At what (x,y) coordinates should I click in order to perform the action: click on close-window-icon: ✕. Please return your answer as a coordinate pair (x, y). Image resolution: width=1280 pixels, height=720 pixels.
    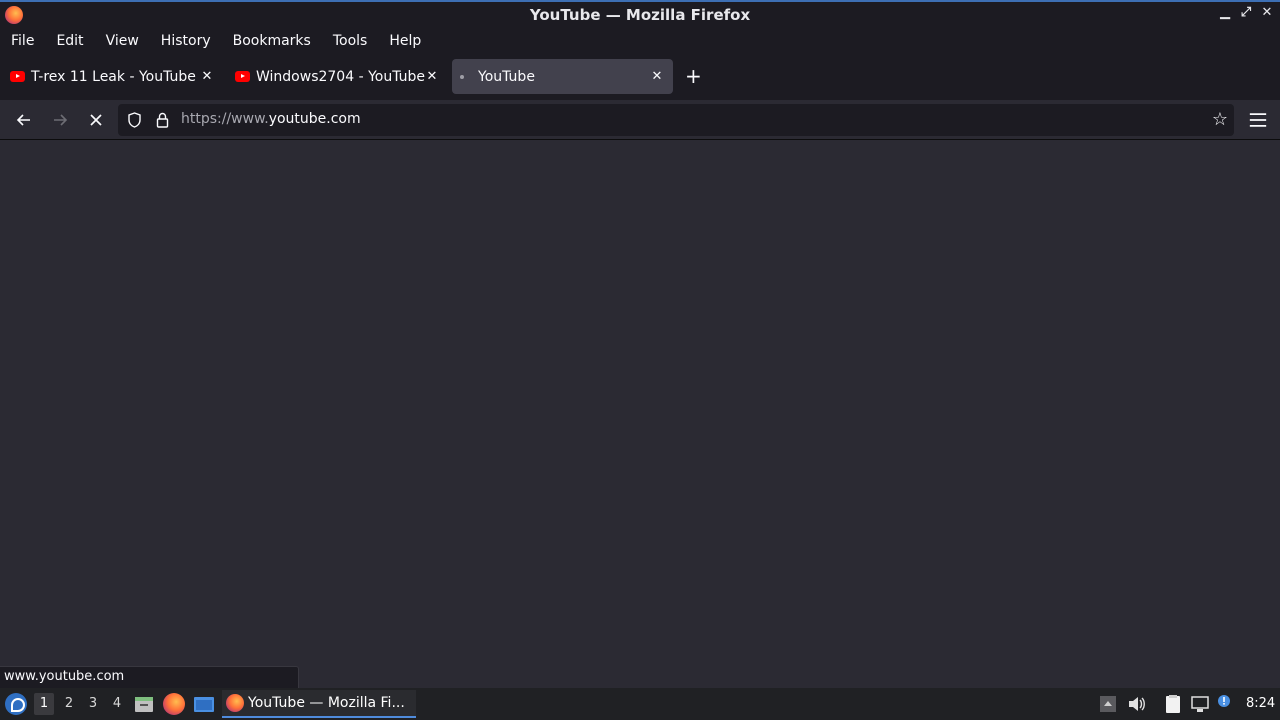
    Looking at the image, I should click on (1267, 12).